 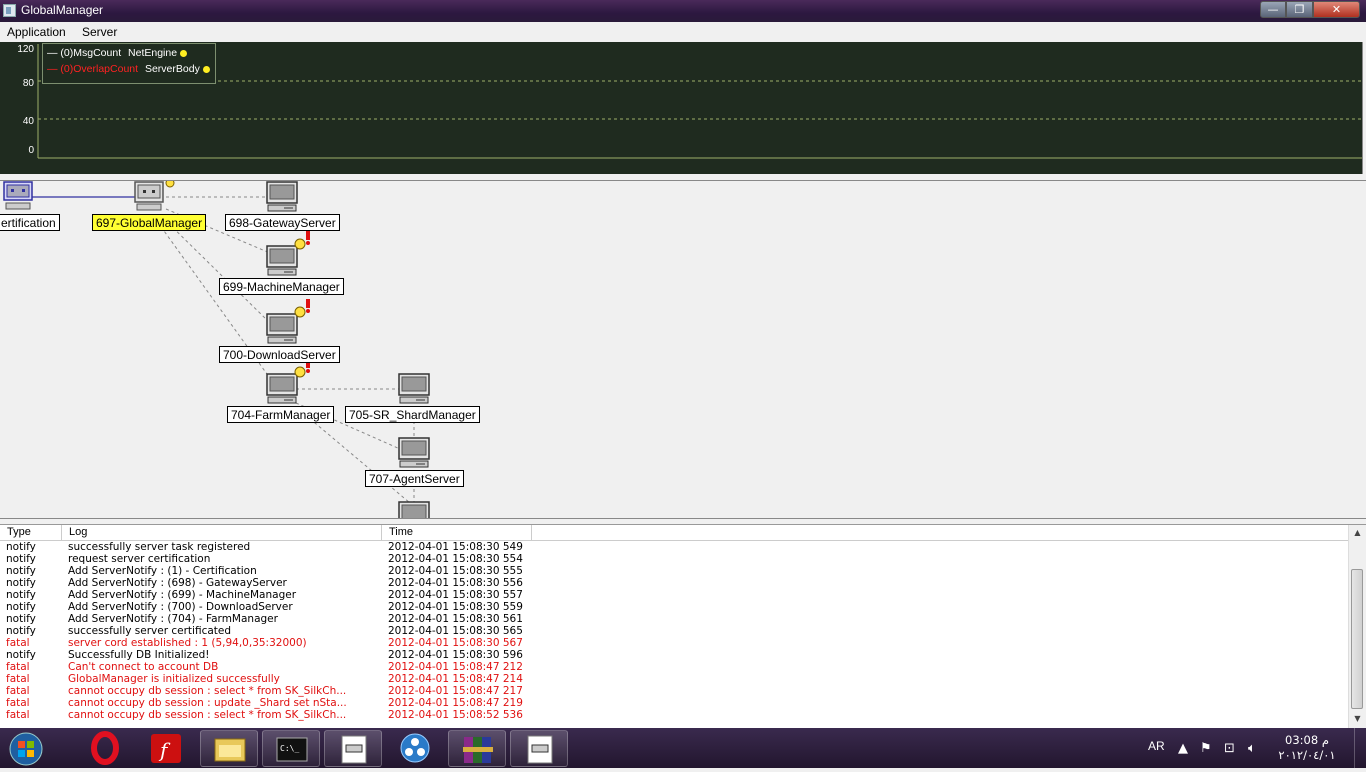 I want to click on log-time-cell: 2012-04-01 15:08:30 557, so click(x=455, y=595).